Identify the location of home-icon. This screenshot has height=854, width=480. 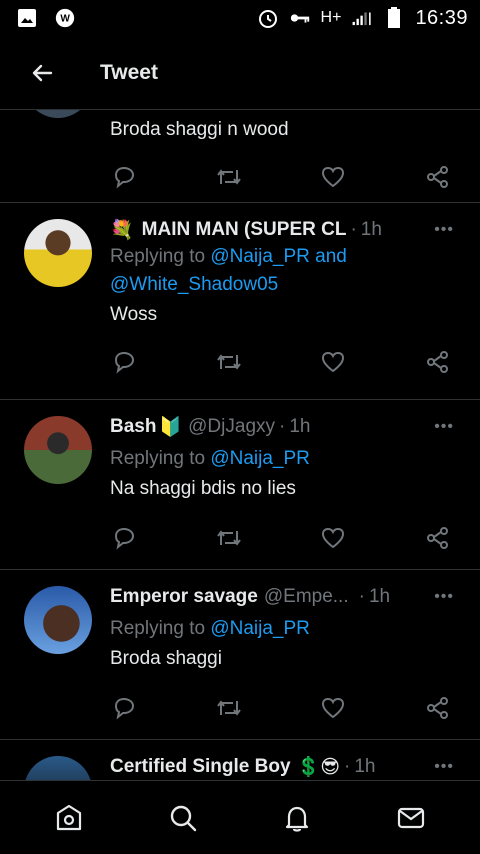
(69, 817).